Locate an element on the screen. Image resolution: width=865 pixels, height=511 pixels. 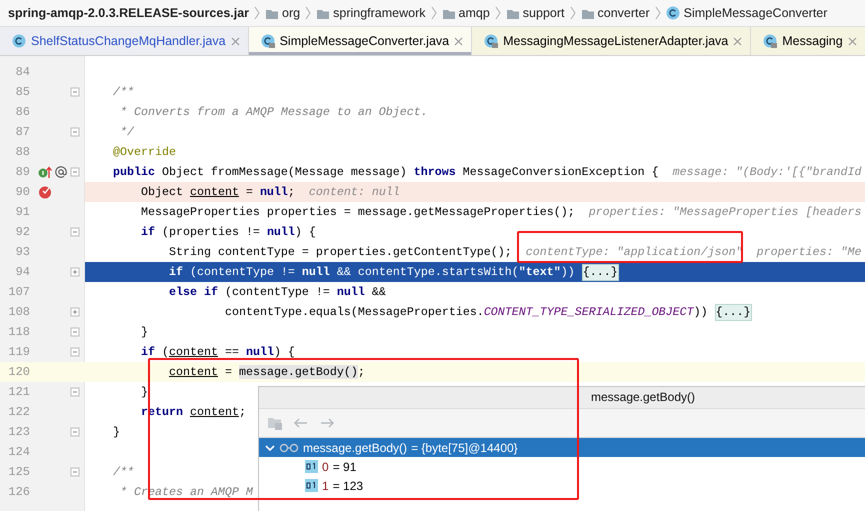
line-number: 92 is located at coordinates (22, 232).